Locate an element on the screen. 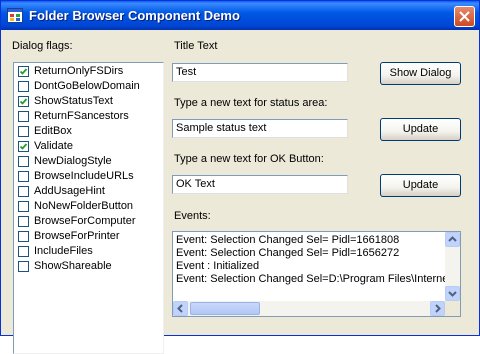 The image size is (480, 354). scroll-left-button is located at coordinates (180, 308).